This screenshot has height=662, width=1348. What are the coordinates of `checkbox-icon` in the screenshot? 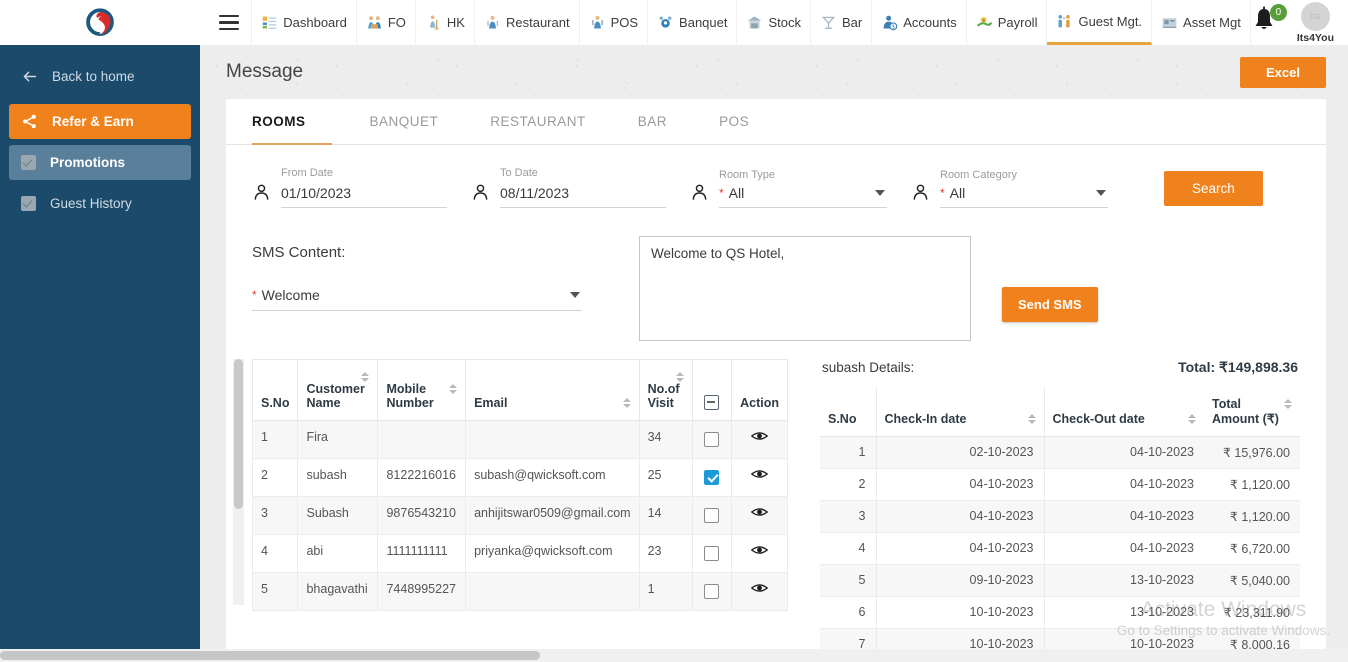 It's located at (28, 203).